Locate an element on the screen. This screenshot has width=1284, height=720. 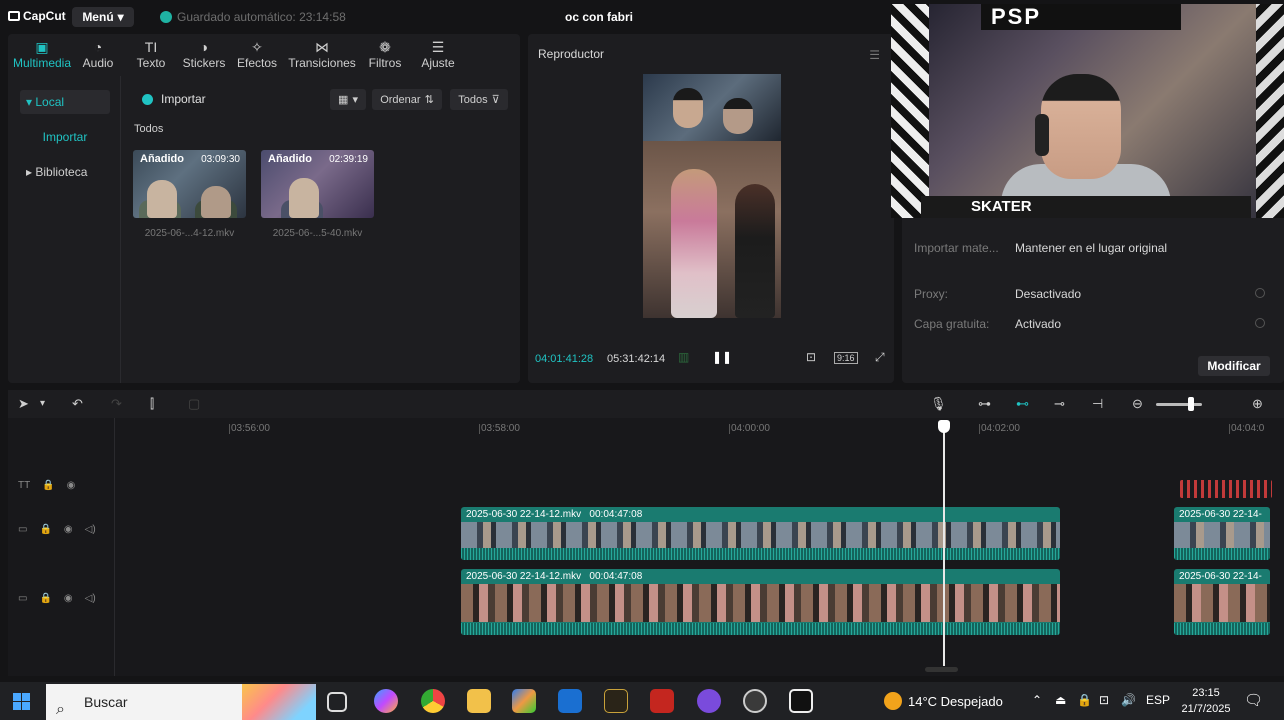
zoom-slider is located at coordinates (1179, 404).